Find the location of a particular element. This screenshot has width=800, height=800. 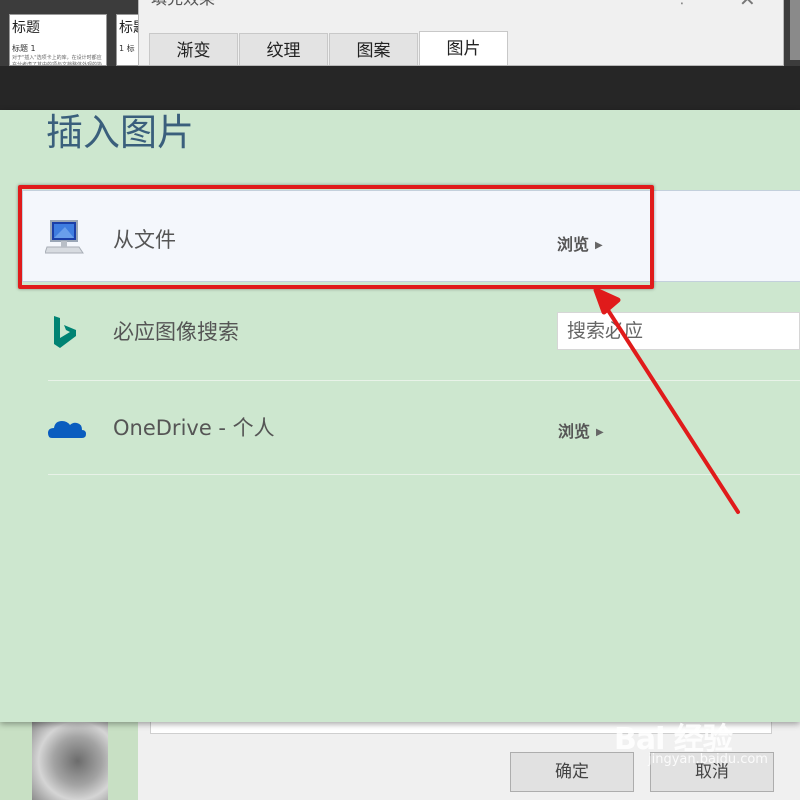

tab-gradient: 渐变 is located at coordinates (193, 49).